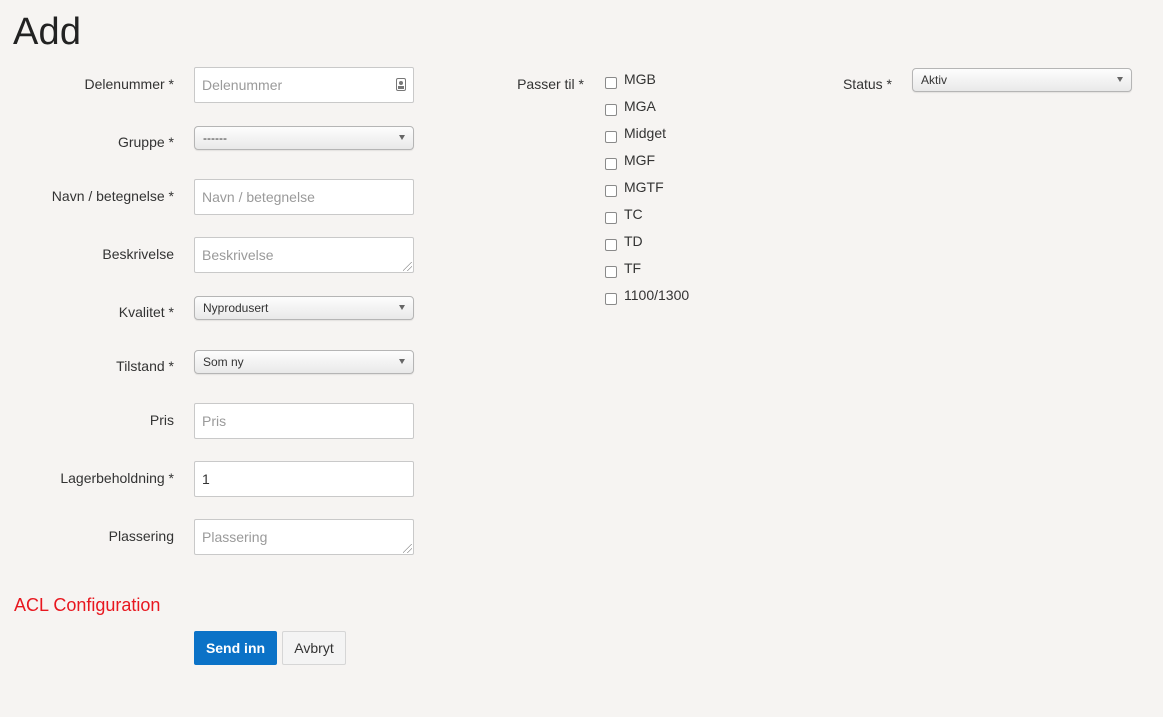 The height and width of the screenshot is (717, 1163). What do you see at coordinates (644, 187) in the screenshot?
I see `checkbox-label: MGTF` at bounding box center [644, 187].